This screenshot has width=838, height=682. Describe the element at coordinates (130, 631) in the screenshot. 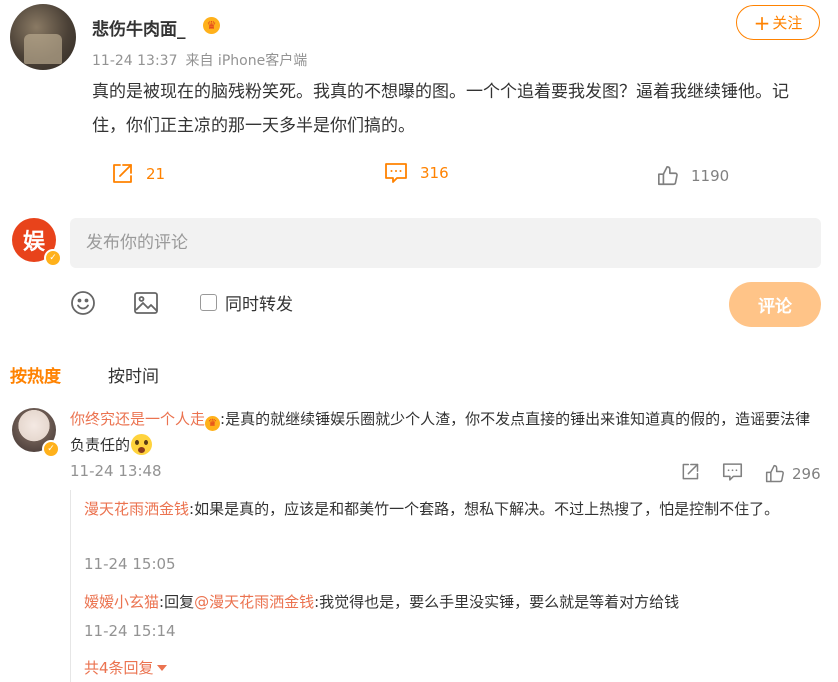

I see `reply-time: 11-24 15:14` at that location.